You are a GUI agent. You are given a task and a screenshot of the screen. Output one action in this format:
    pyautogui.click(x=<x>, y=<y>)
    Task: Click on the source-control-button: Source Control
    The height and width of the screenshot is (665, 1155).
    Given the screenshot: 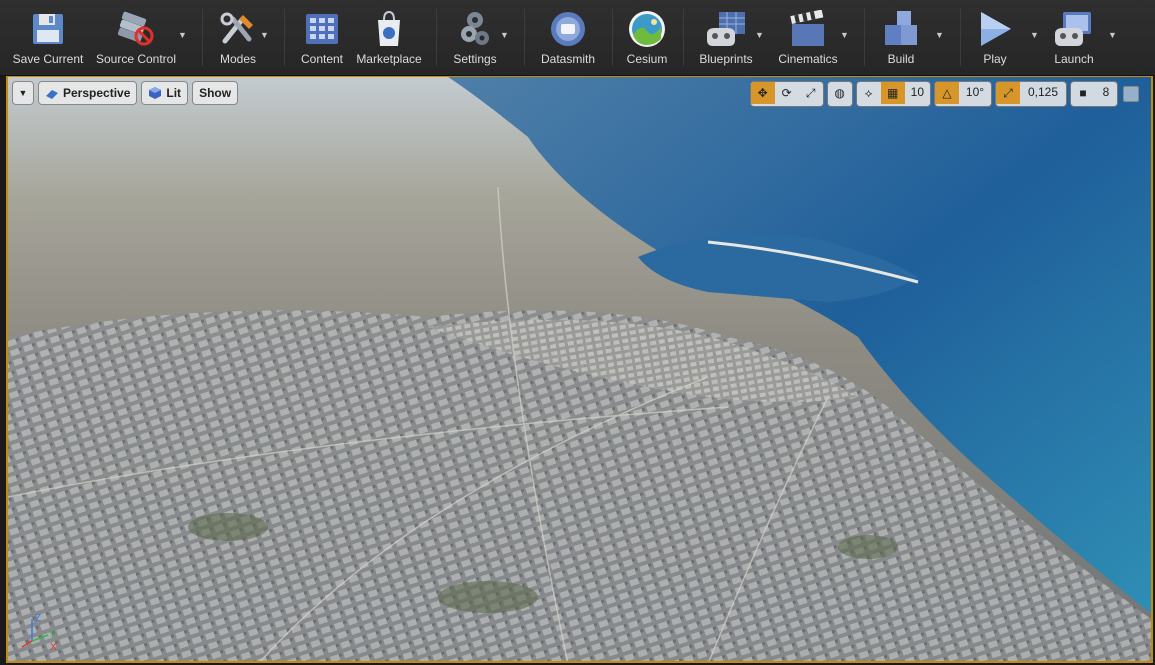 What is the action you would take?
    pyautogui.click(x=136, y=35)
    